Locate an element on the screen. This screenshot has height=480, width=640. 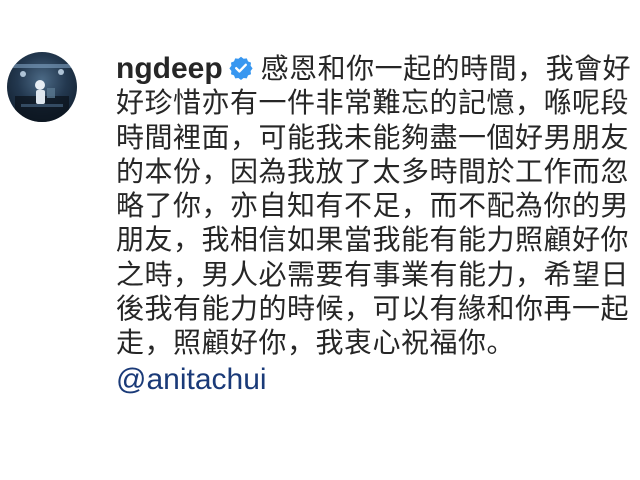
avatar is located at coordinates (42, 87).